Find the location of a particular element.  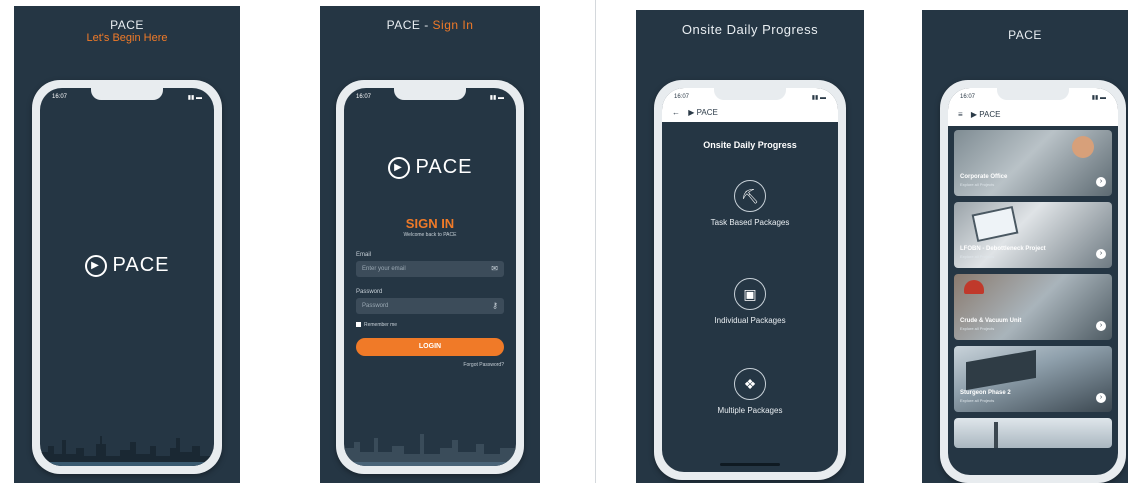

package-label: Multiple Packages is located at coordinates (750, 410).